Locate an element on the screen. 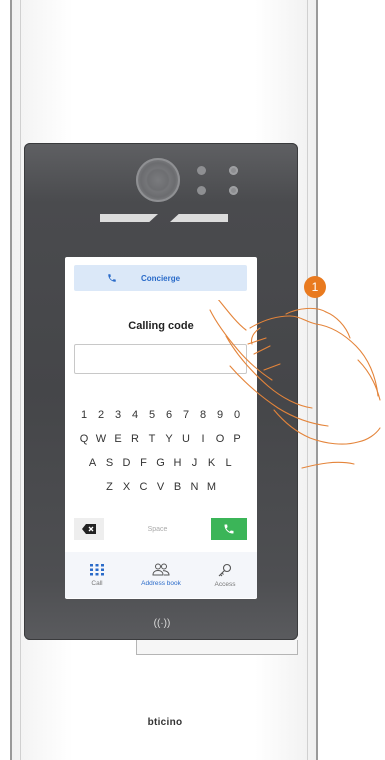 This screenshot has height=760, width=385. nav-access: Access is located at coordinates (225, 575).